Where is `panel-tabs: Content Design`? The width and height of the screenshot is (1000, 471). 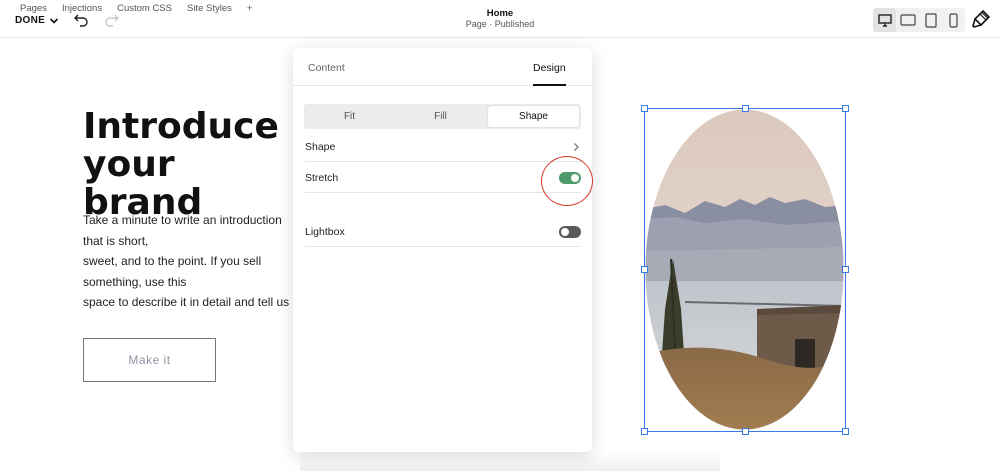
panel-tabs: Content Design is located at coordinates (442, 67).